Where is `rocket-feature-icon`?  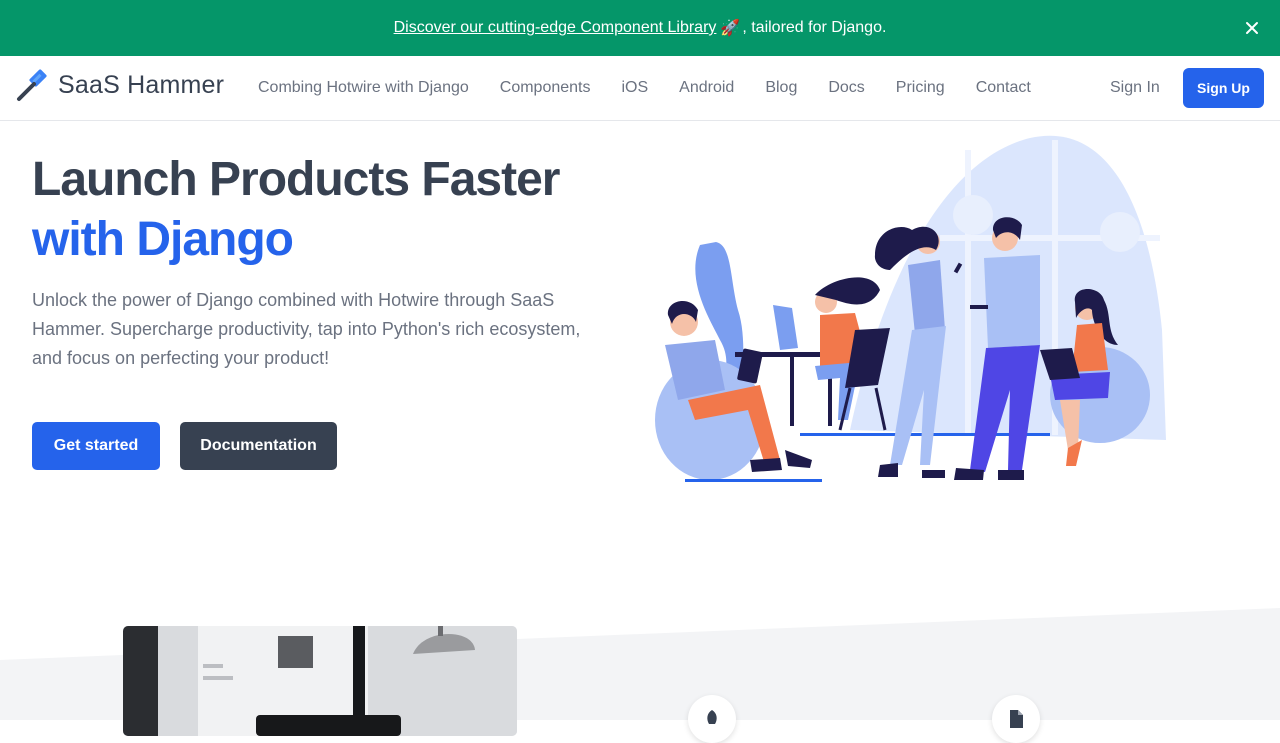 rocket-feature-icon is located at coordinates (712, 719).